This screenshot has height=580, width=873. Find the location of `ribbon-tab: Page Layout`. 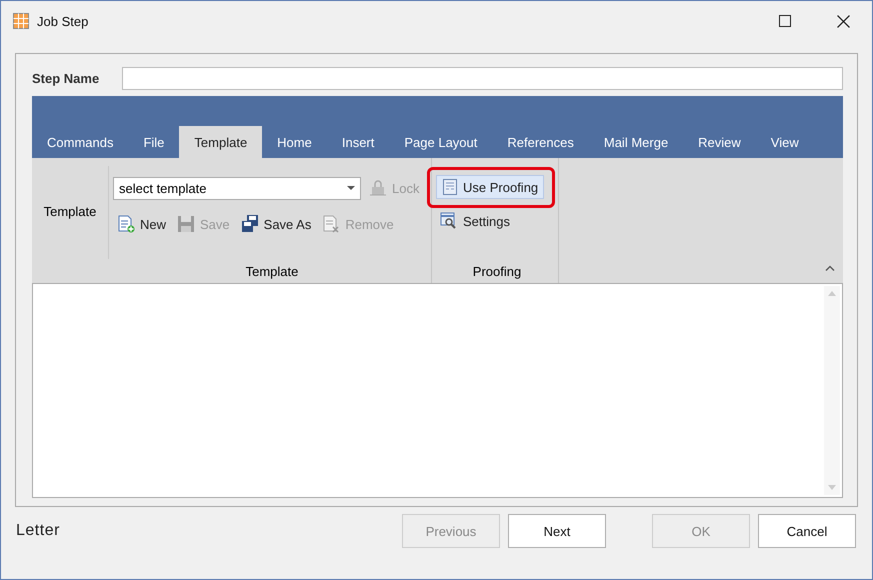

ribbon-tab: Page Layout is located at coordinates (440, 142).